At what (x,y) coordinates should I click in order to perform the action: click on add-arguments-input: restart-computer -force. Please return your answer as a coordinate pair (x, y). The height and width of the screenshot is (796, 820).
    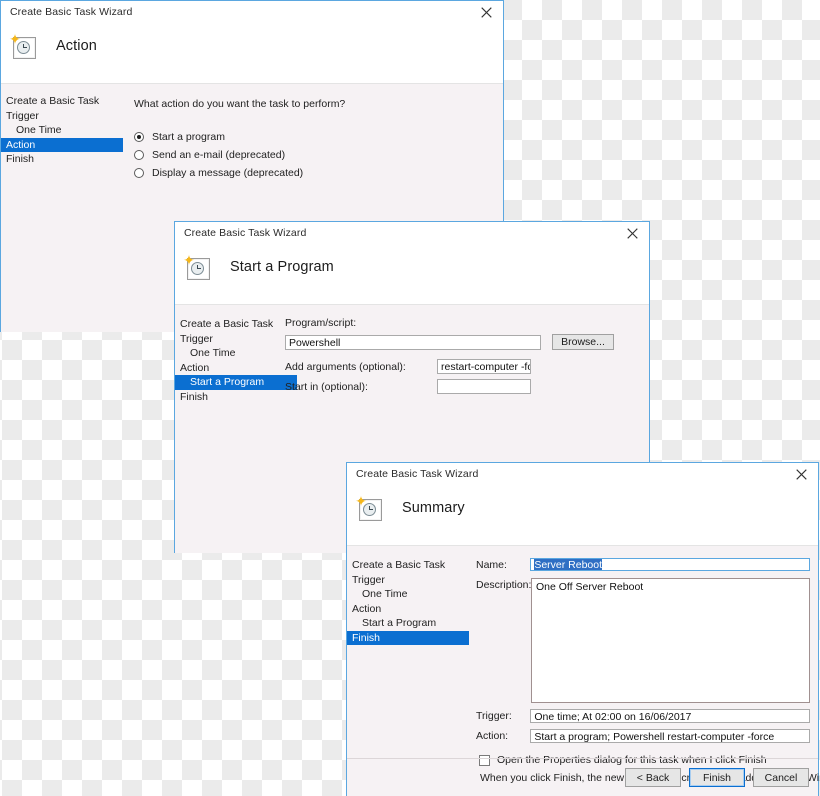
    Looking at the image, I should click on (484, 366).